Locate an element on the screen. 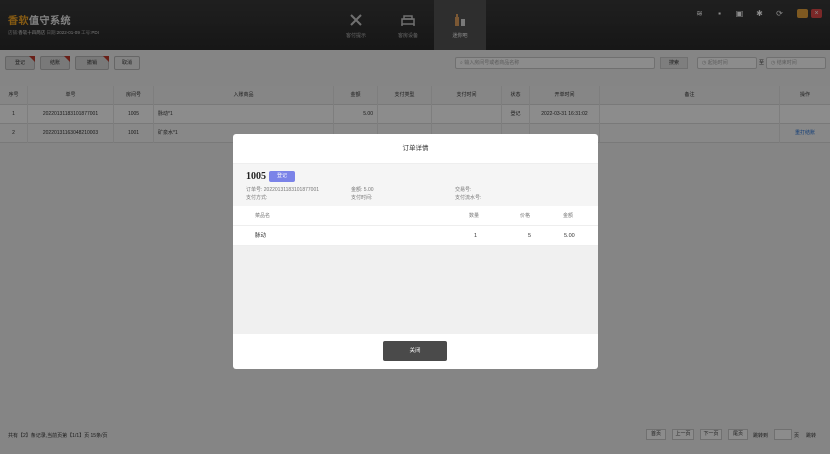 This screenshot has height=454, width=830. close-button: 关闭 is located at coordinates (415, 351).